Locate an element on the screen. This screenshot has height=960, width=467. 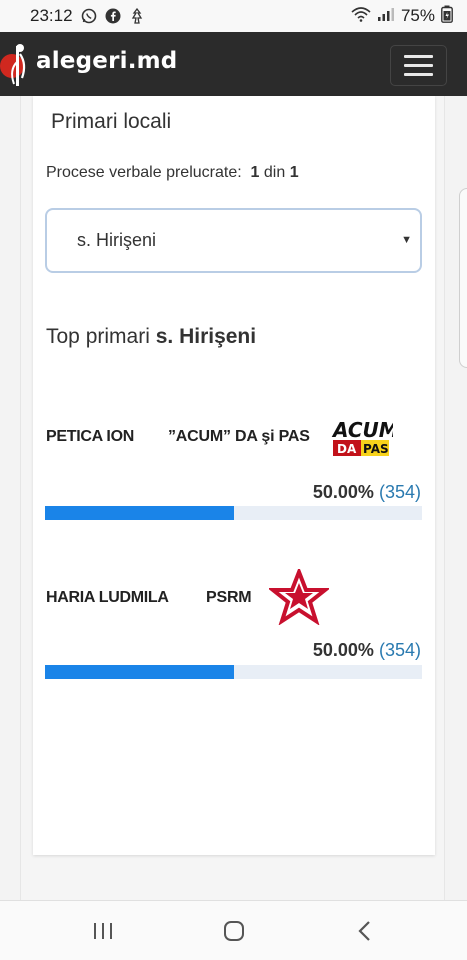
notification-icon is located at coordinates (137, 16).